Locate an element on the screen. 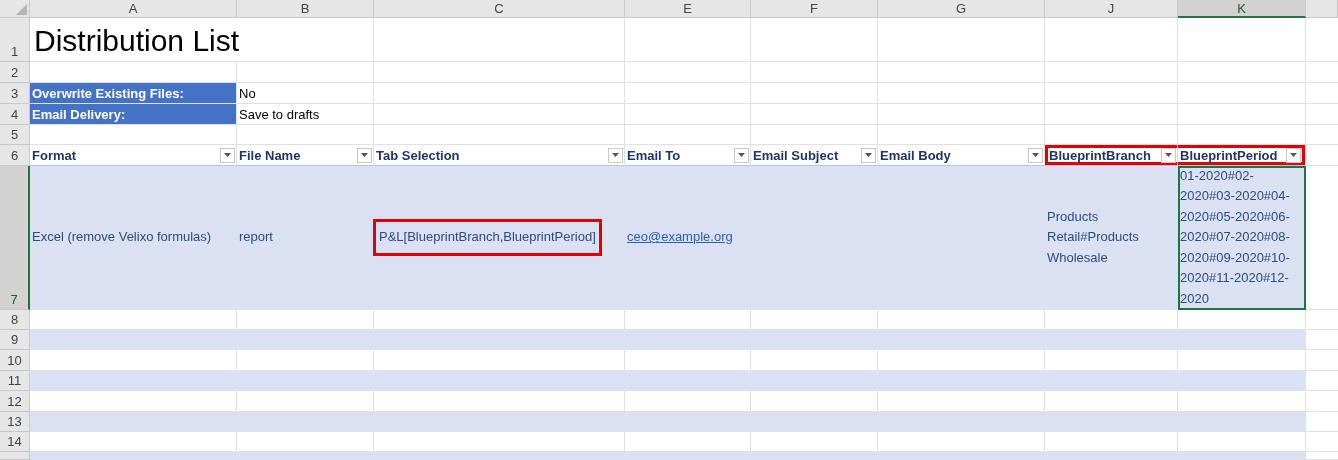 The image size is (1338, 460). row-header: 7 is located at coordinates (15, 238).